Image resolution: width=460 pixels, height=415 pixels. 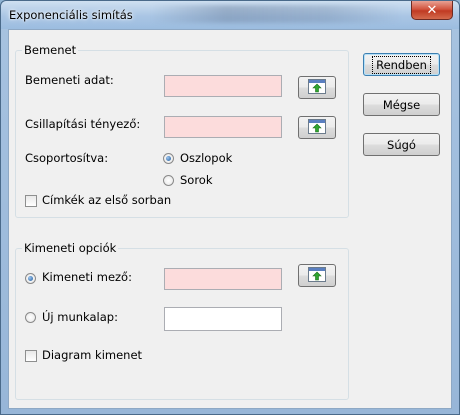 I want to click on input-range-picker-button, so click(x=317, y=87).